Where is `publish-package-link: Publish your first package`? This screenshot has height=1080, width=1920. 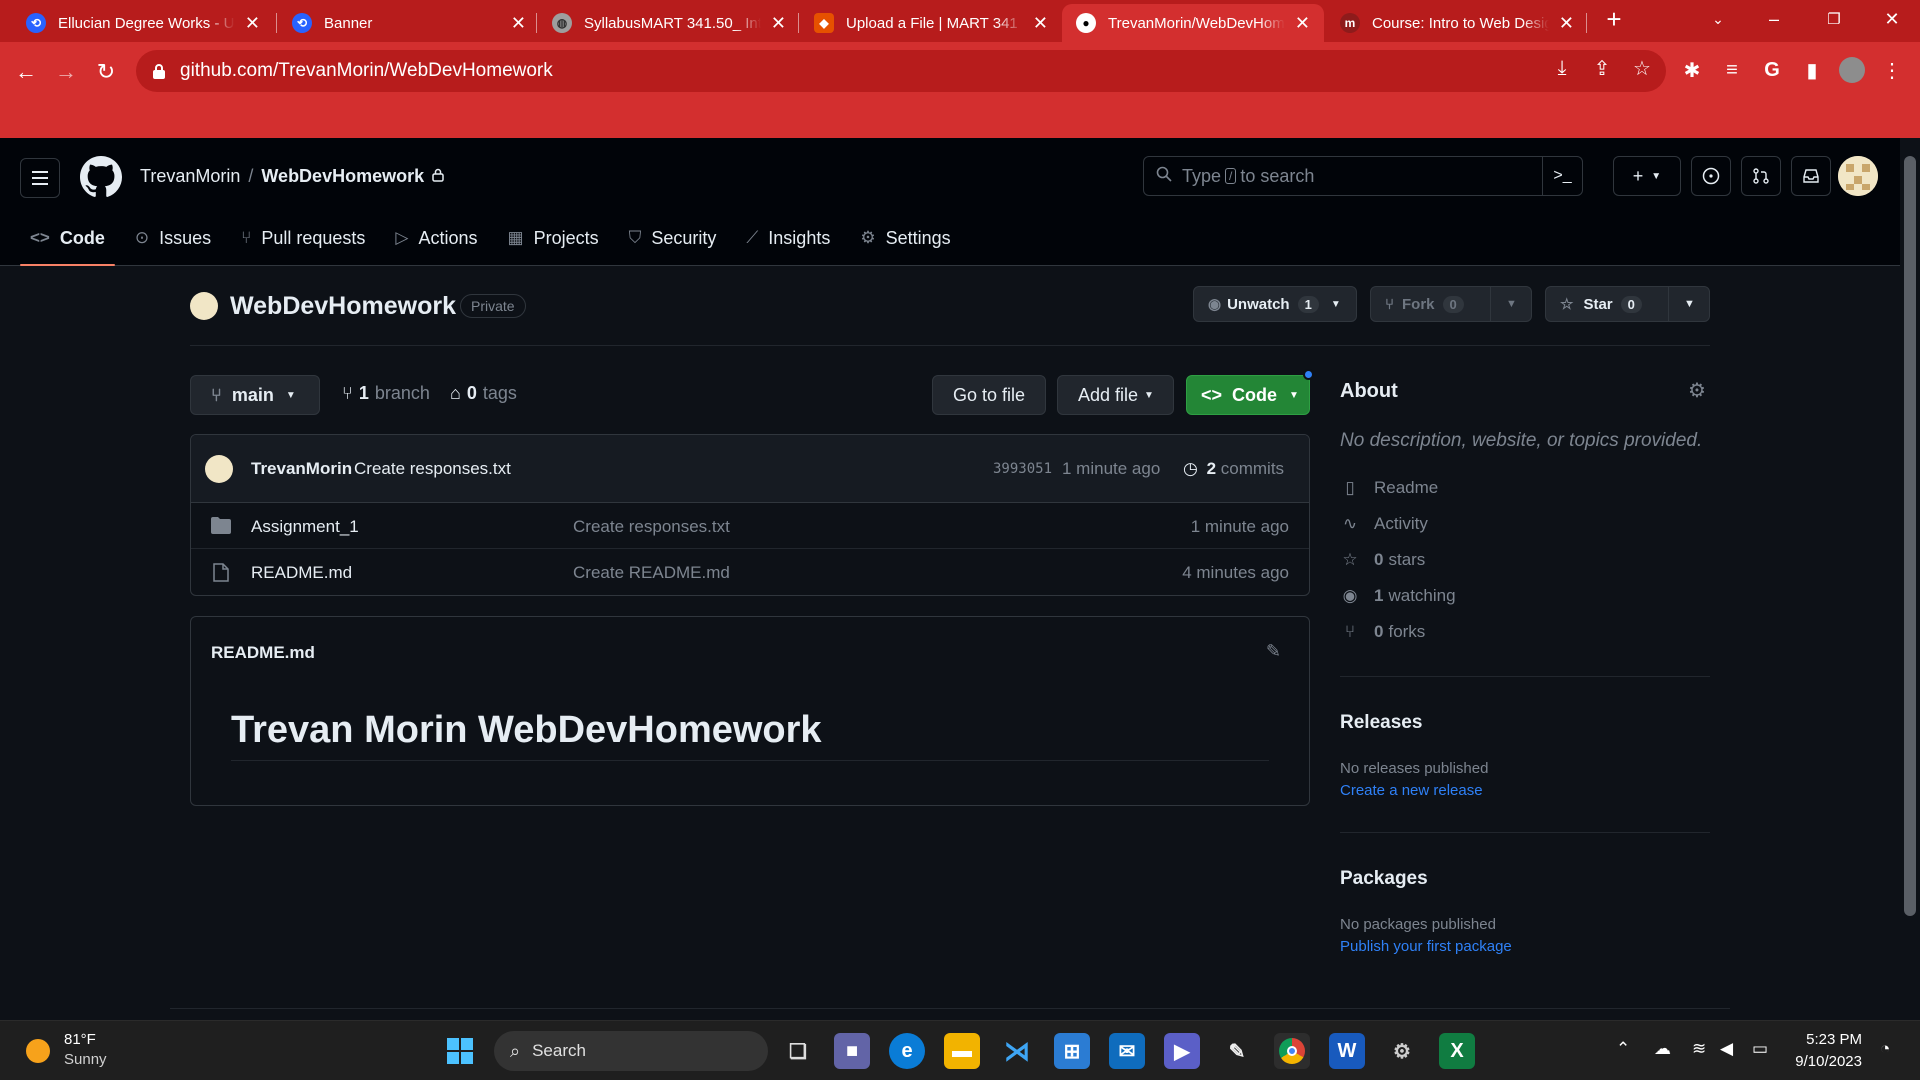 publish-package-link: Publish your first package is located at coordinates (1426, 946).